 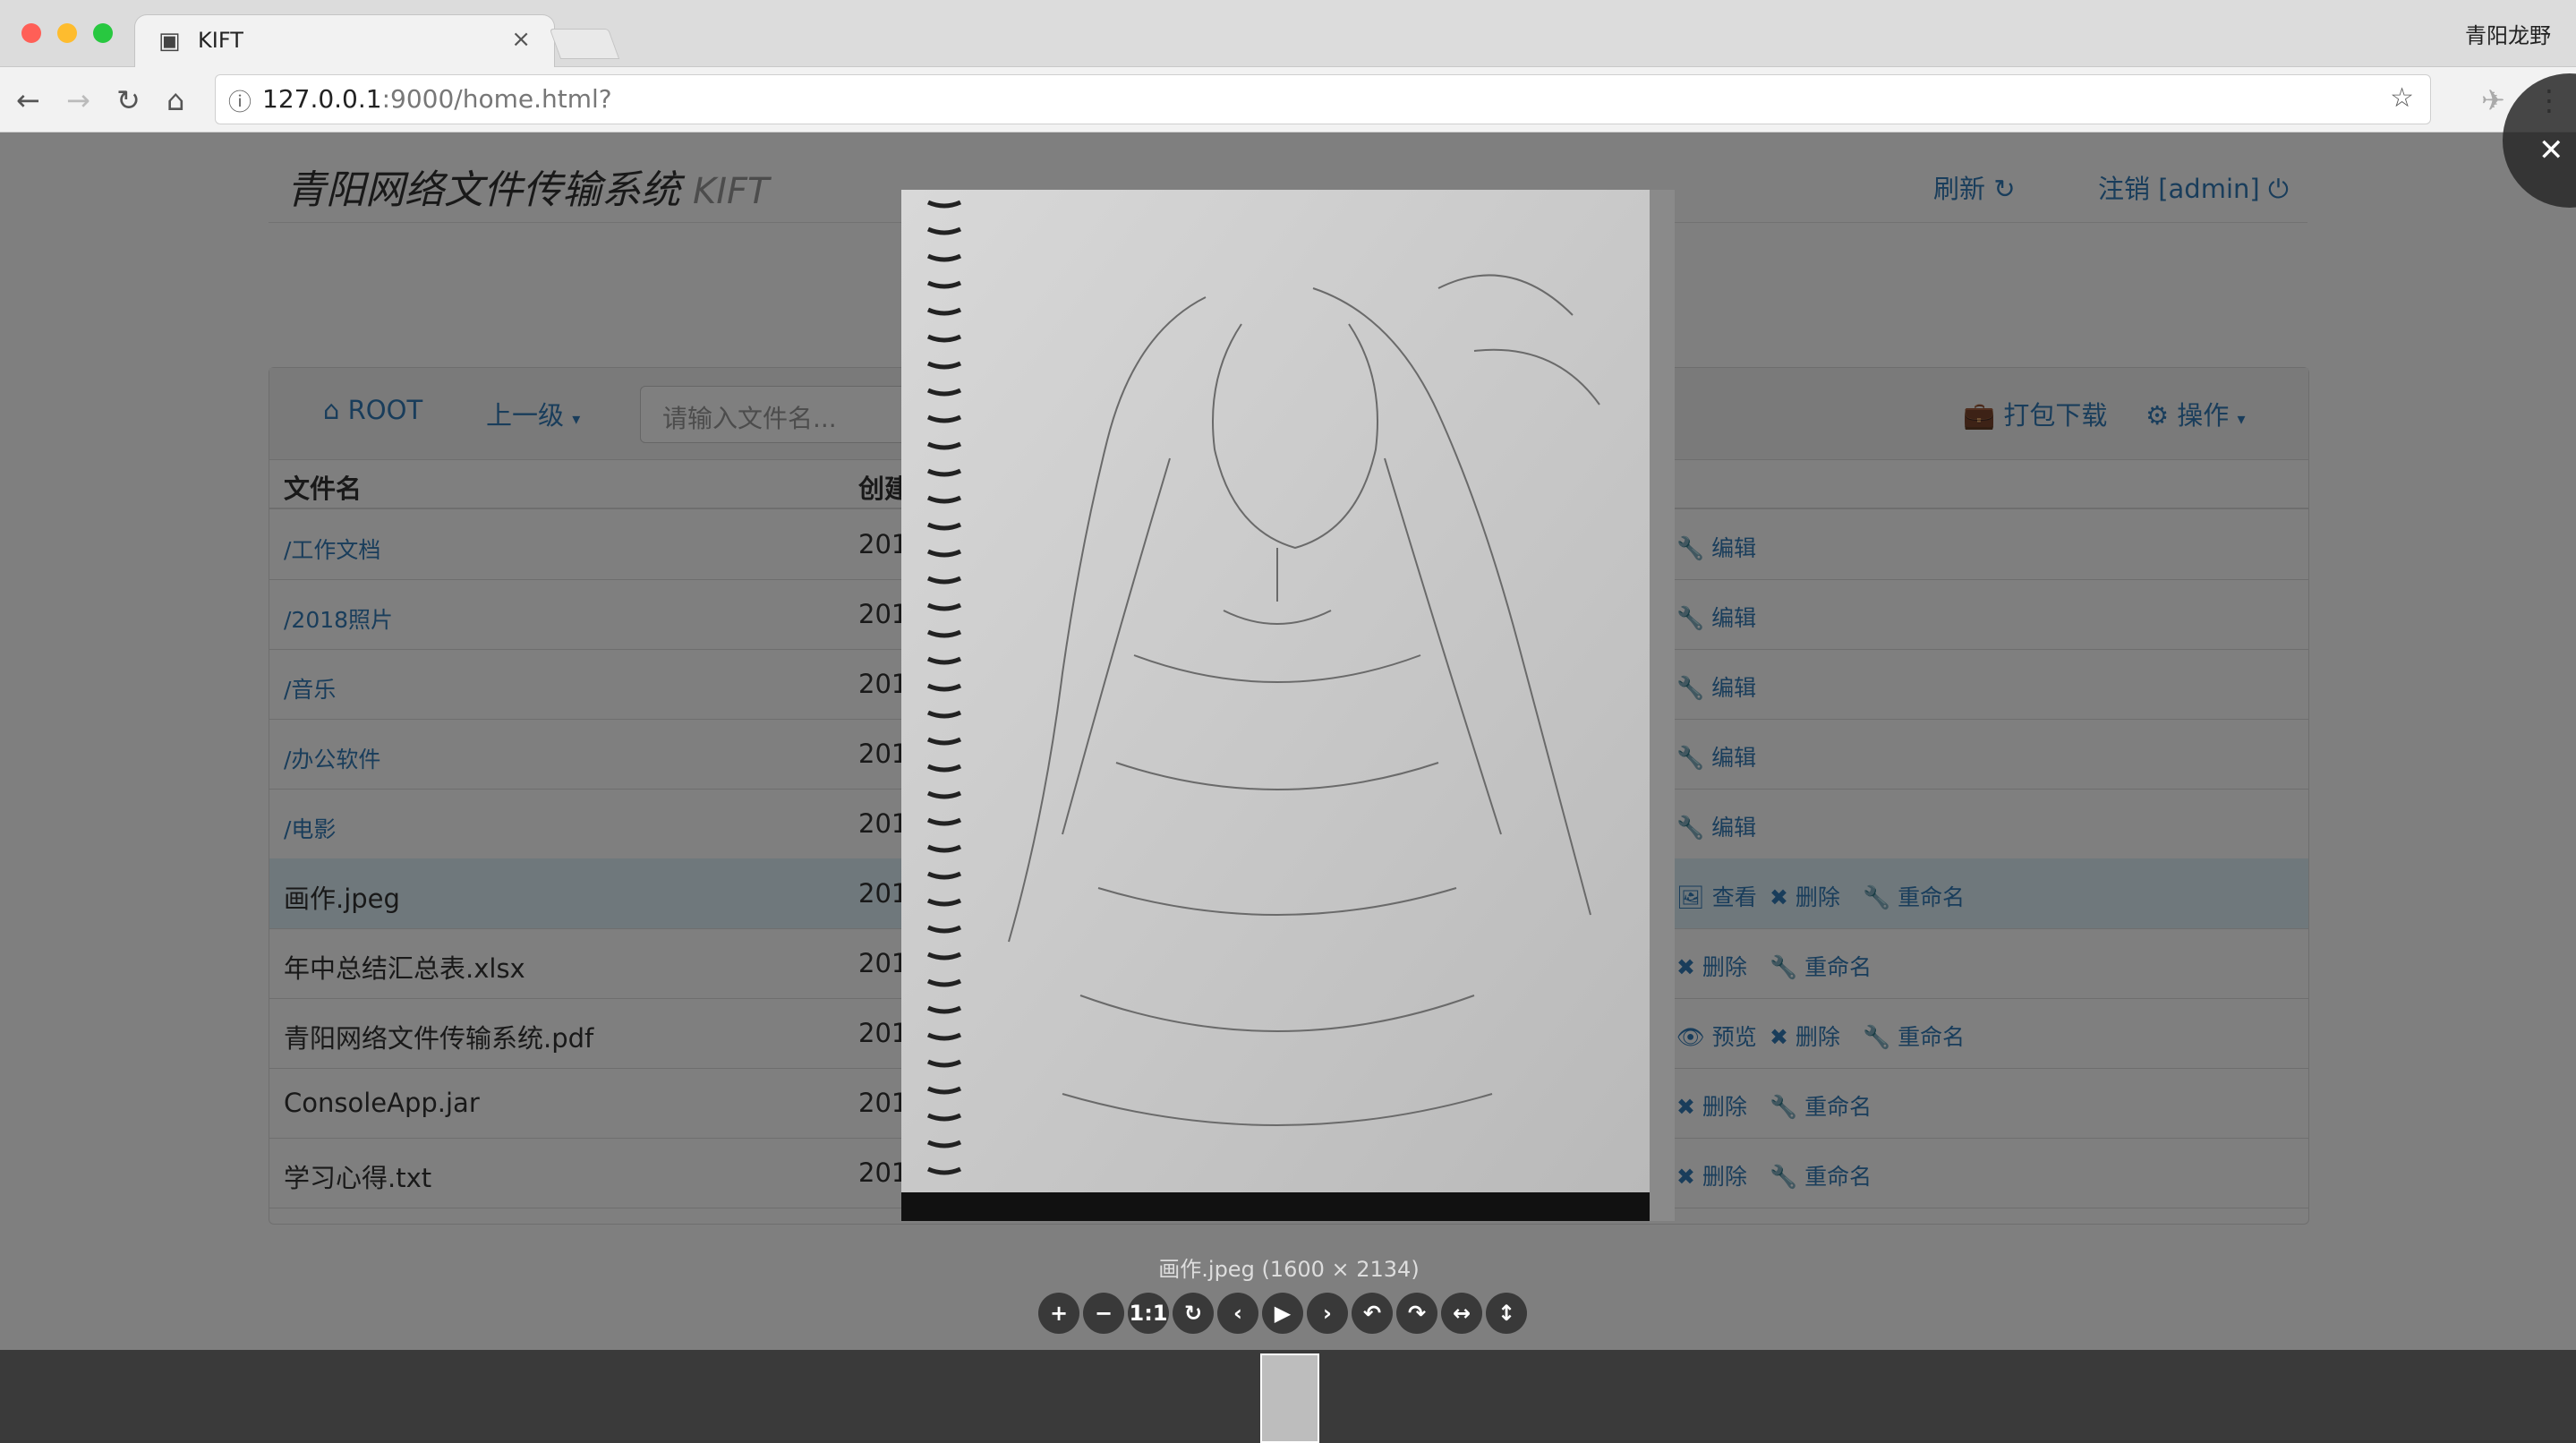 I want to click on viewer-tool-button: ↻, so click(x=1193, y=1313).